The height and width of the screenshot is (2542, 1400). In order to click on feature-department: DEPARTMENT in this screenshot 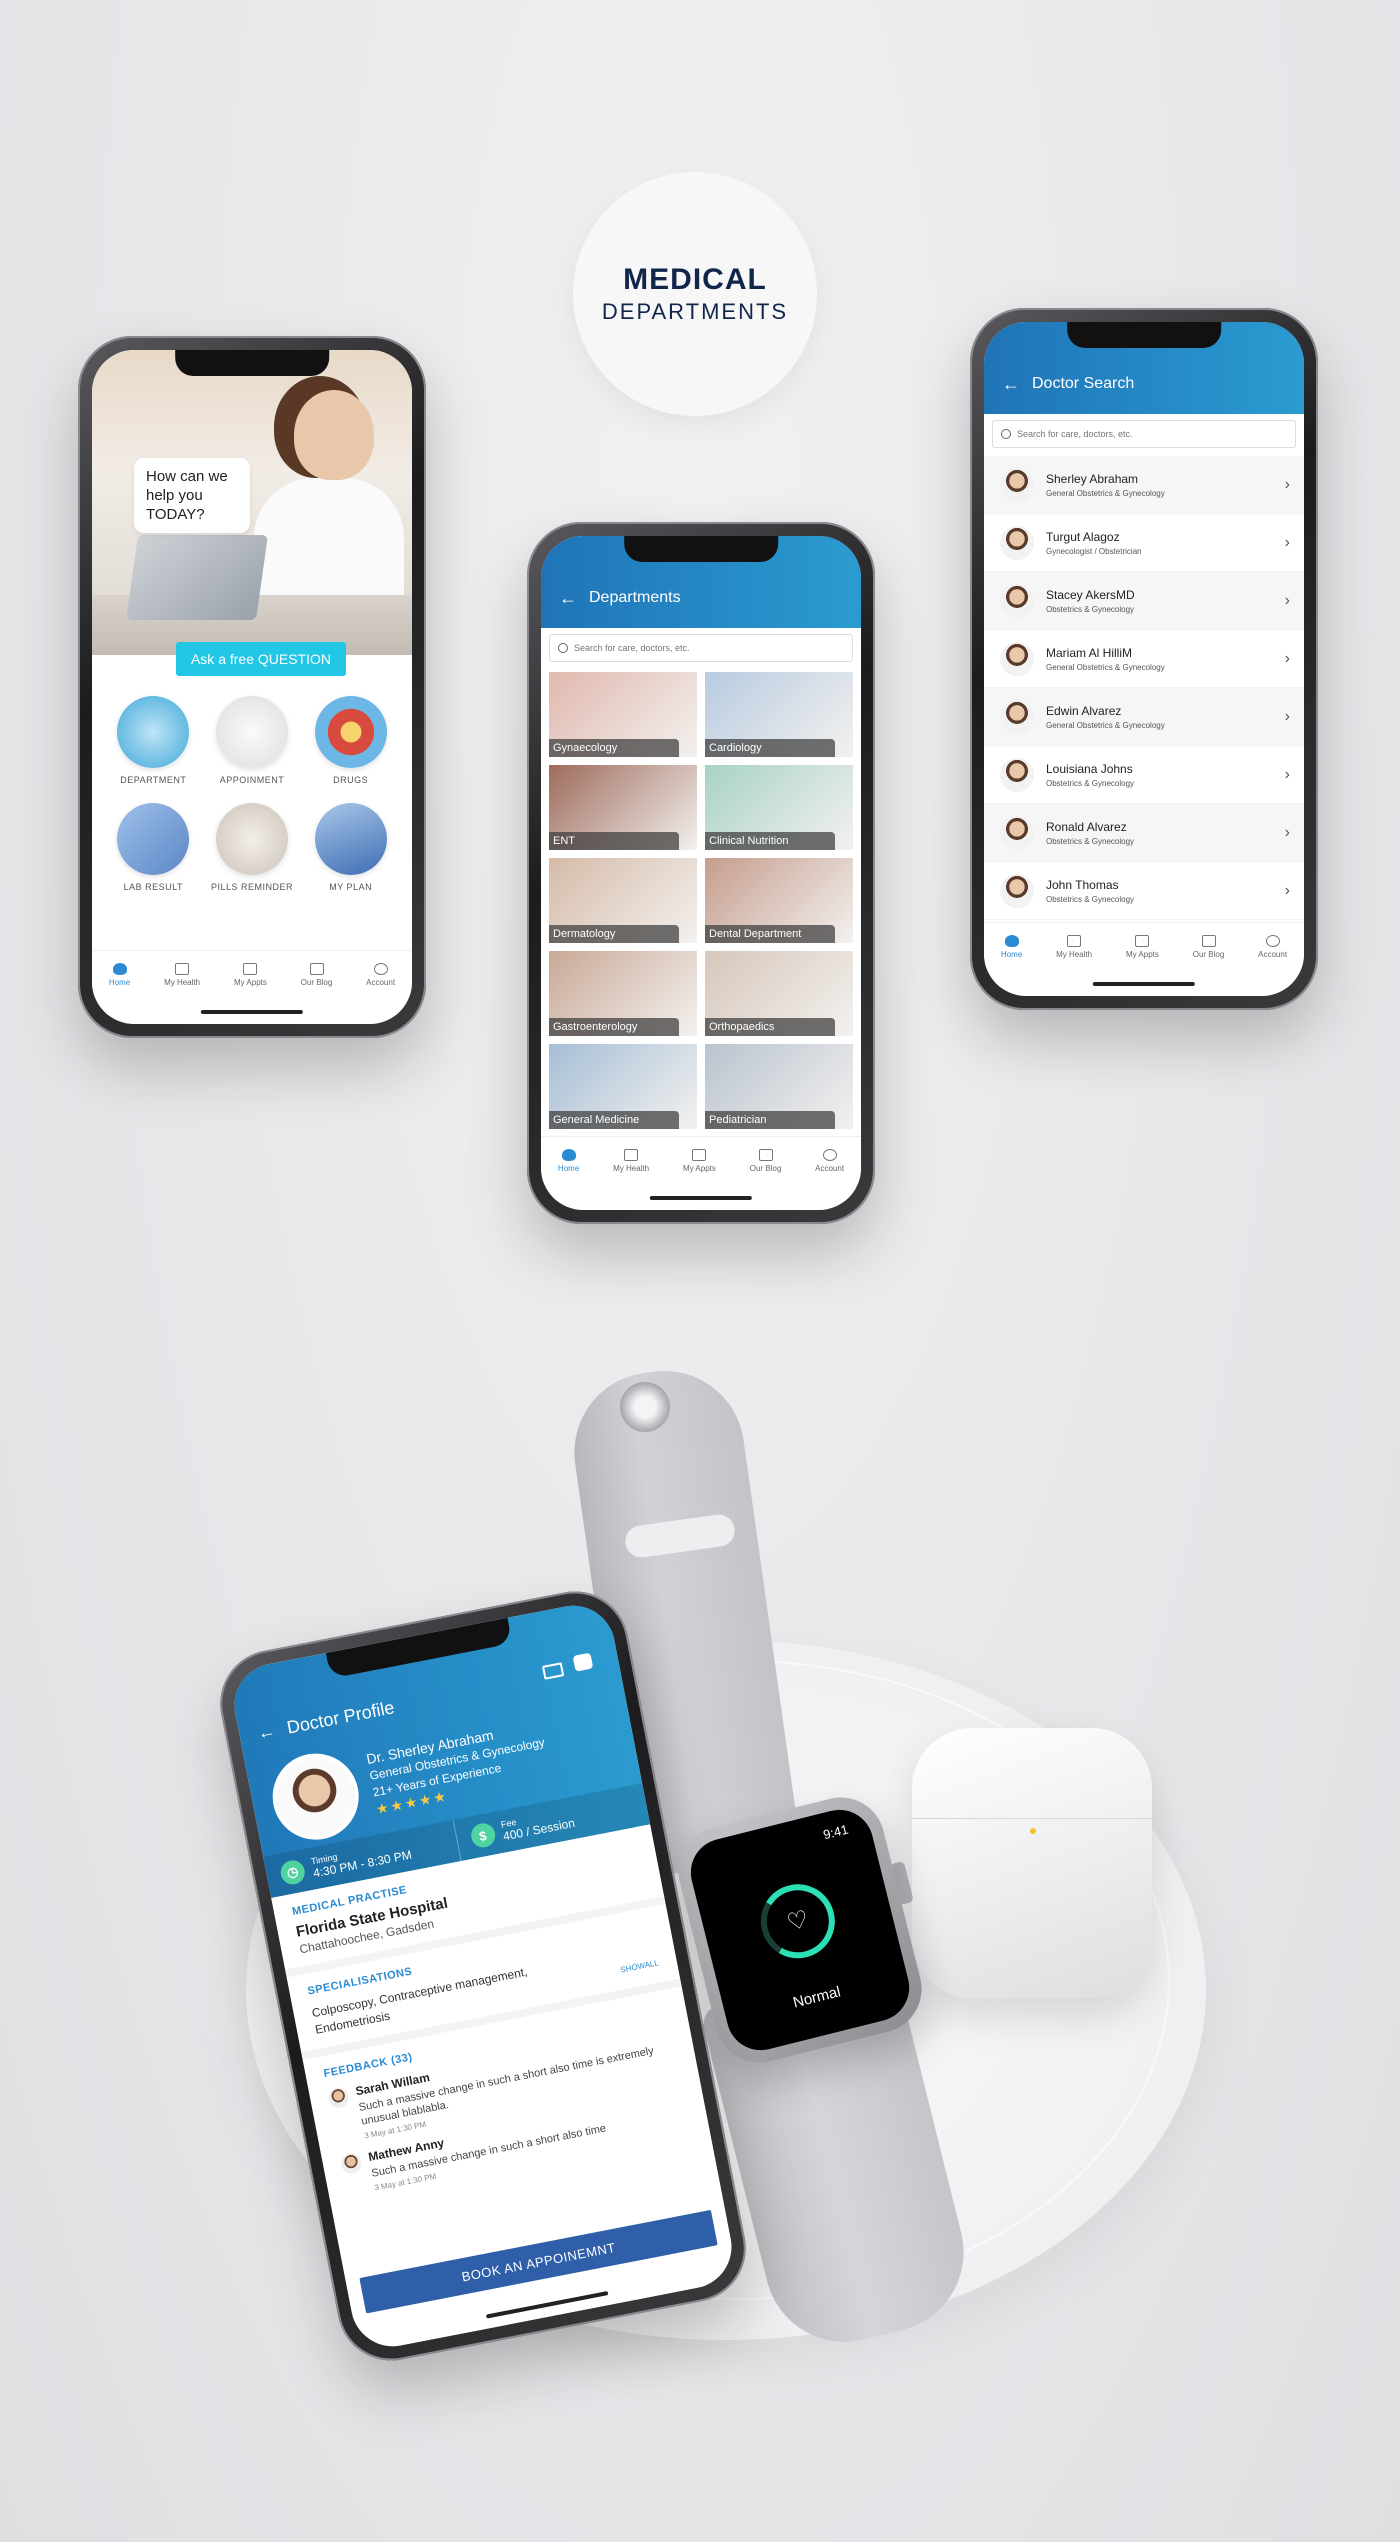, I will do `click(153, 740)`.